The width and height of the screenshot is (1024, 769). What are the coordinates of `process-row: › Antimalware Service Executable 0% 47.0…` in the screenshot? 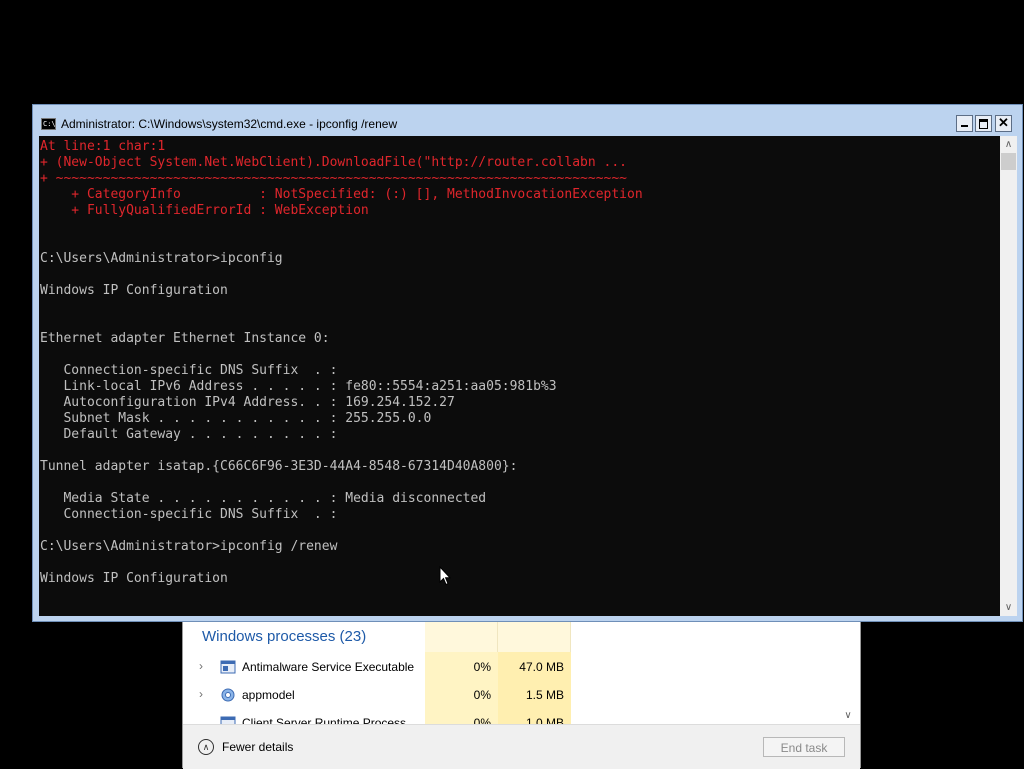 It's located at (505, 667).